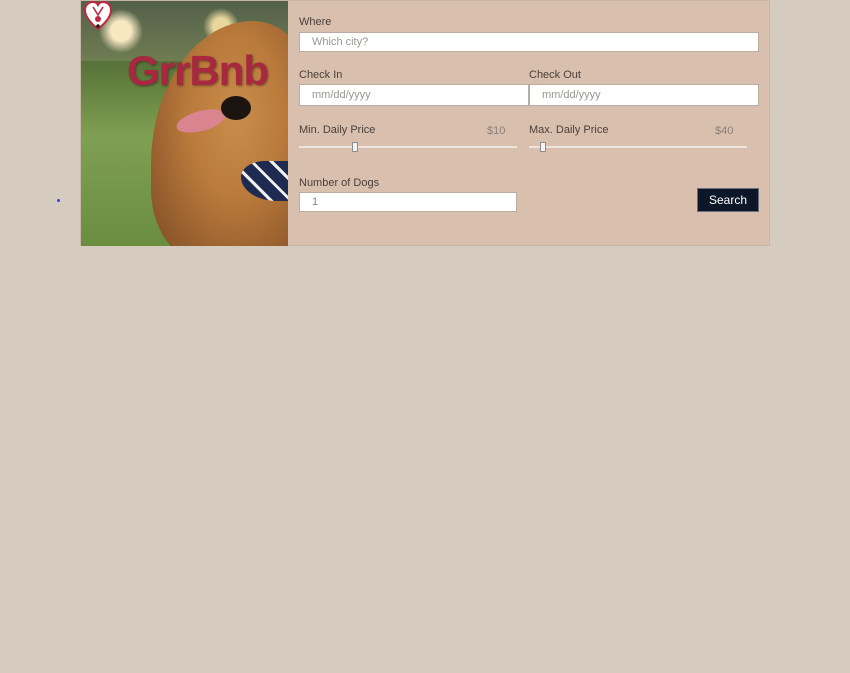 The image size is (850, 673). Describe the element at coordinates (543, 147) in the screenshot. I see `max-price-slider-thumb` at that location.